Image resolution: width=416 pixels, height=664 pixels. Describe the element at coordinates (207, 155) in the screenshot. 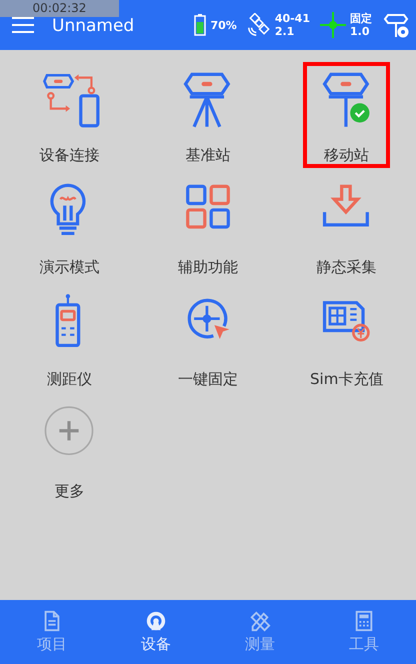

I see `tile-label: 基准站` at that location.